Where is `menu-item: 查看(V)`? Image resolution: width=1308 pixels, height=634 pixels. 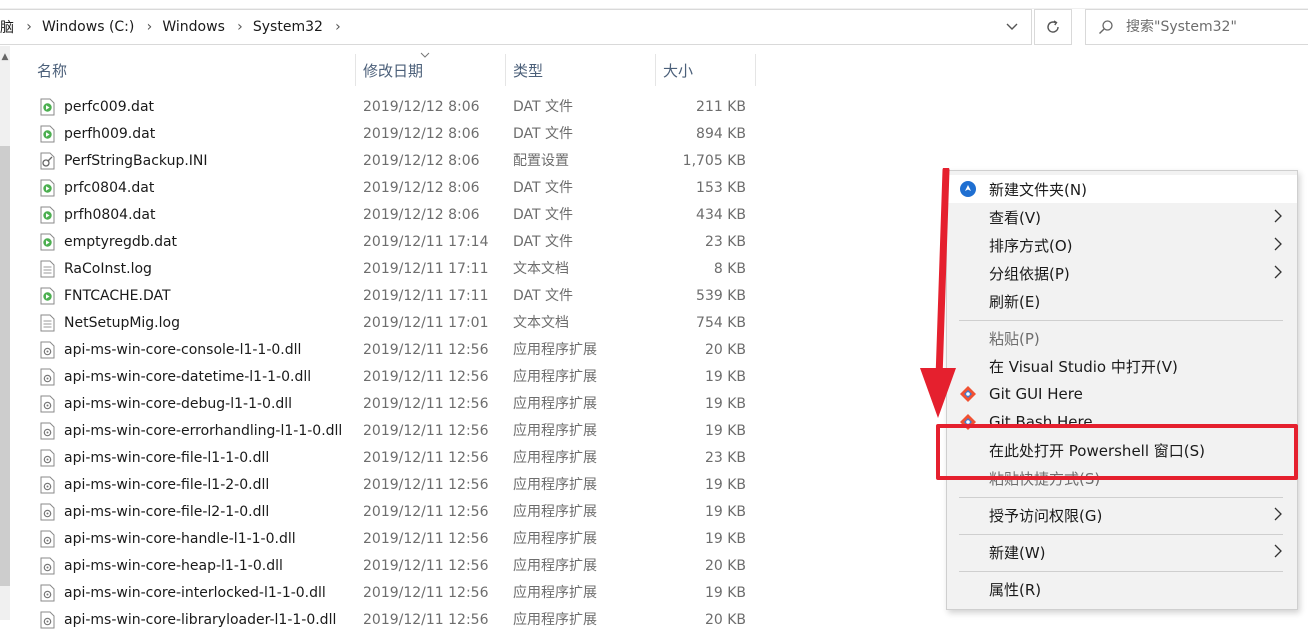 menu-item: 查看(V) is located at coordinates (1122, 217).